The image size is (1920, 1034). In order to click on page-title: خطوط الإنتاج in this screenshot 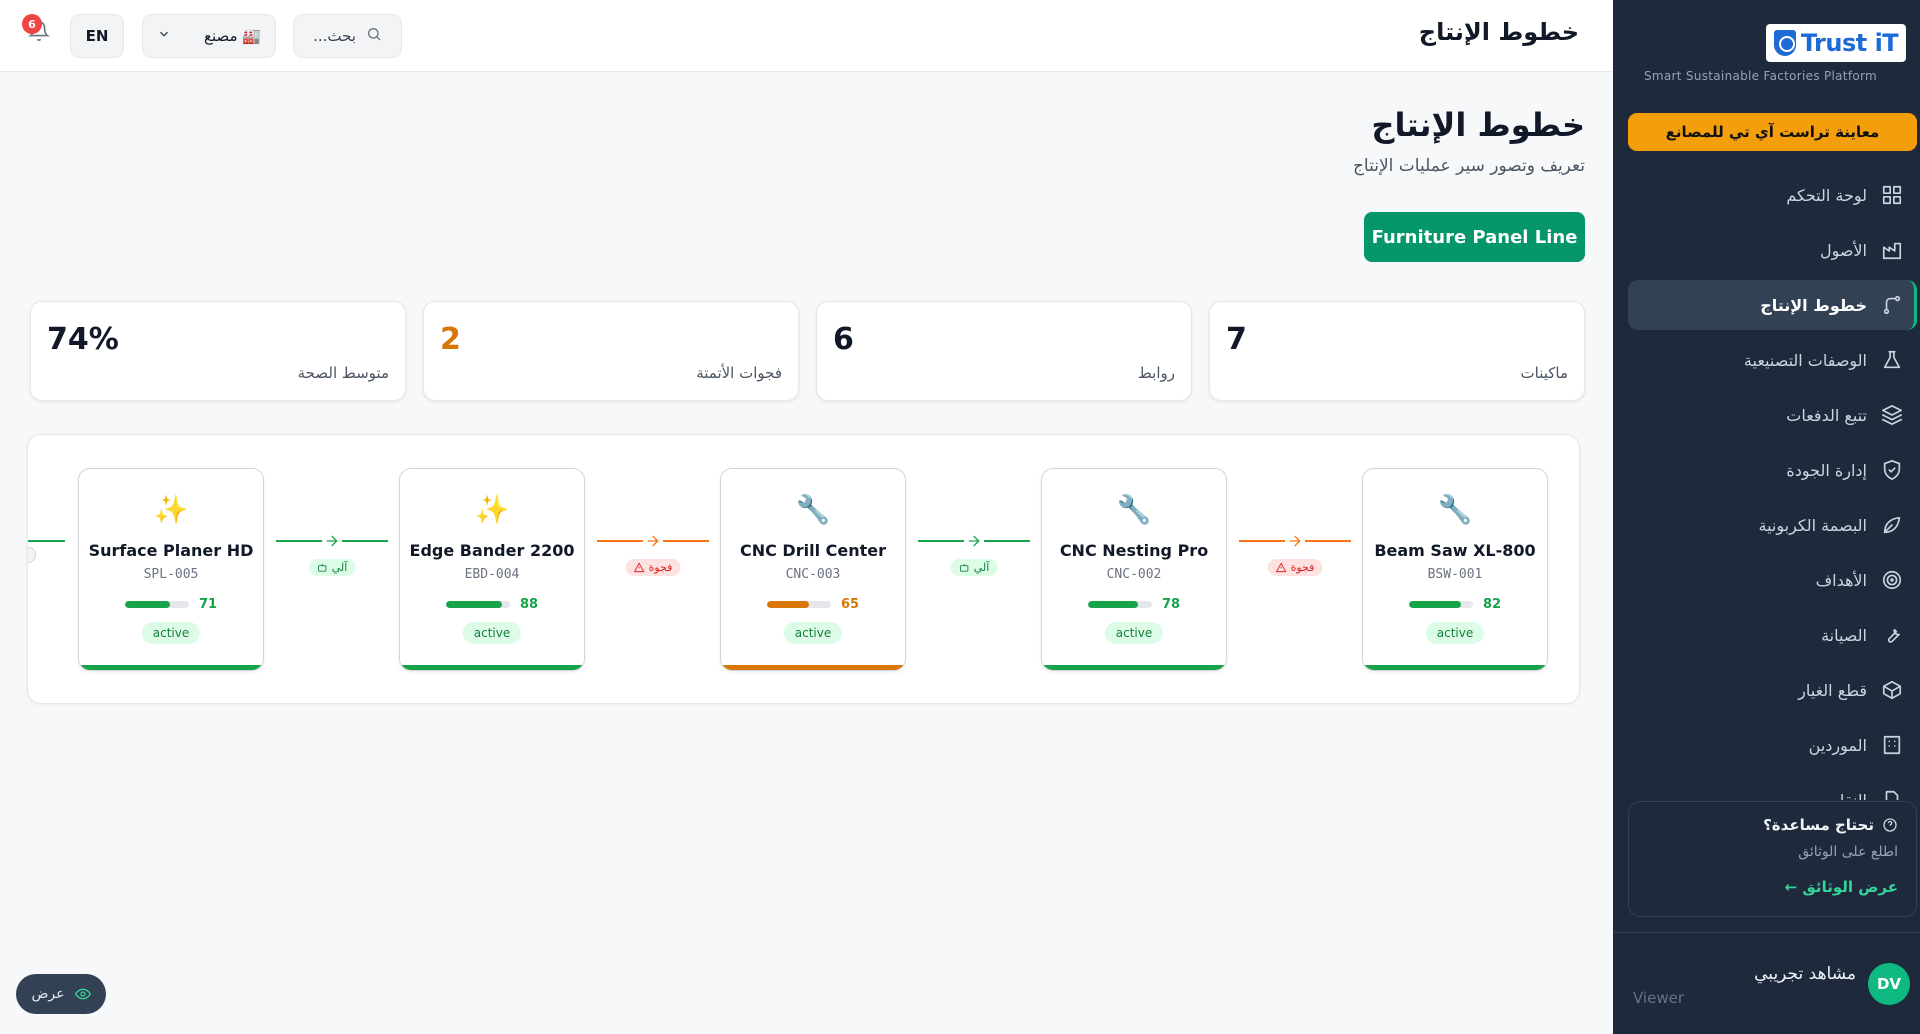, I will do `click(1478, 125)`.